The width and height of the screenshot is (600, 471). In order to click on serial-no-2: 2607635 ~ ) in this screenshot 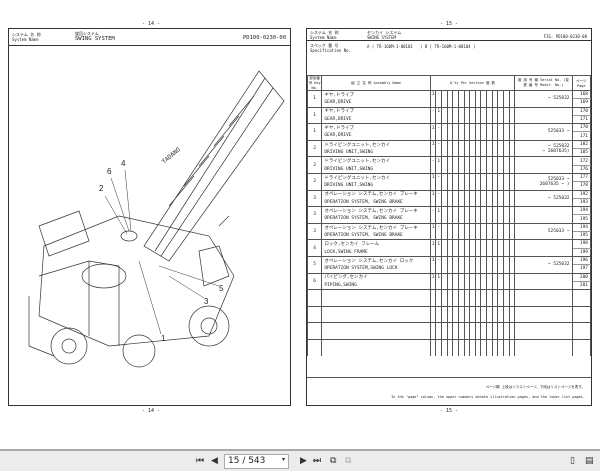, I will do `click(554, 184)`.